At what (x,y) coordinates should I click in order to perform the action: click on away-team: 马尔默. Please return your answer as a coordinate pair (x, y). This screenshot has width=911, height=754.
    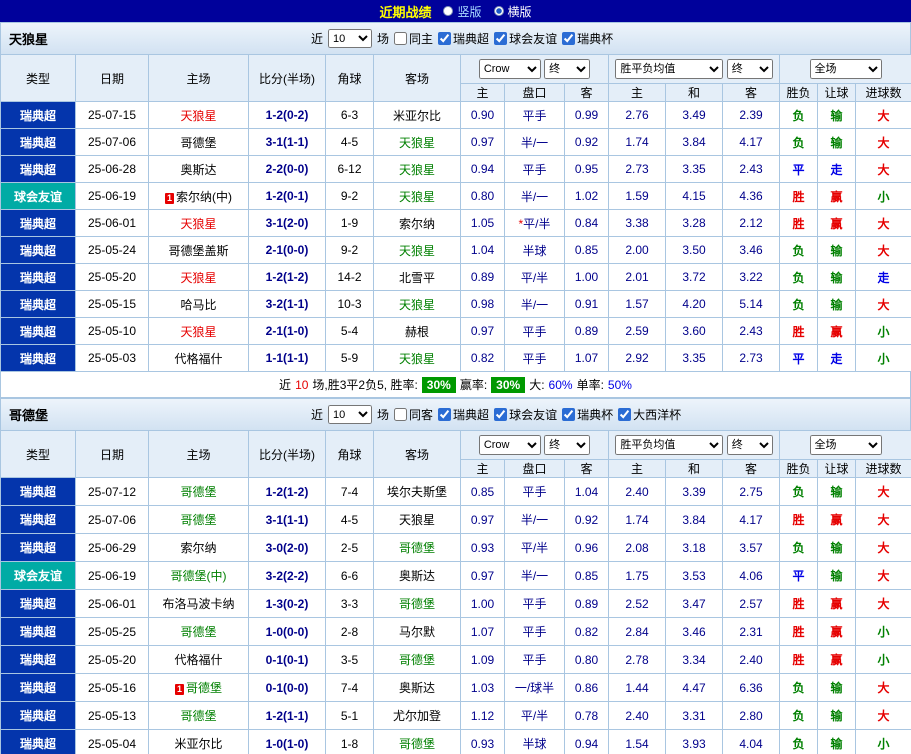
    Looking at the image, I should click on (417, 631).